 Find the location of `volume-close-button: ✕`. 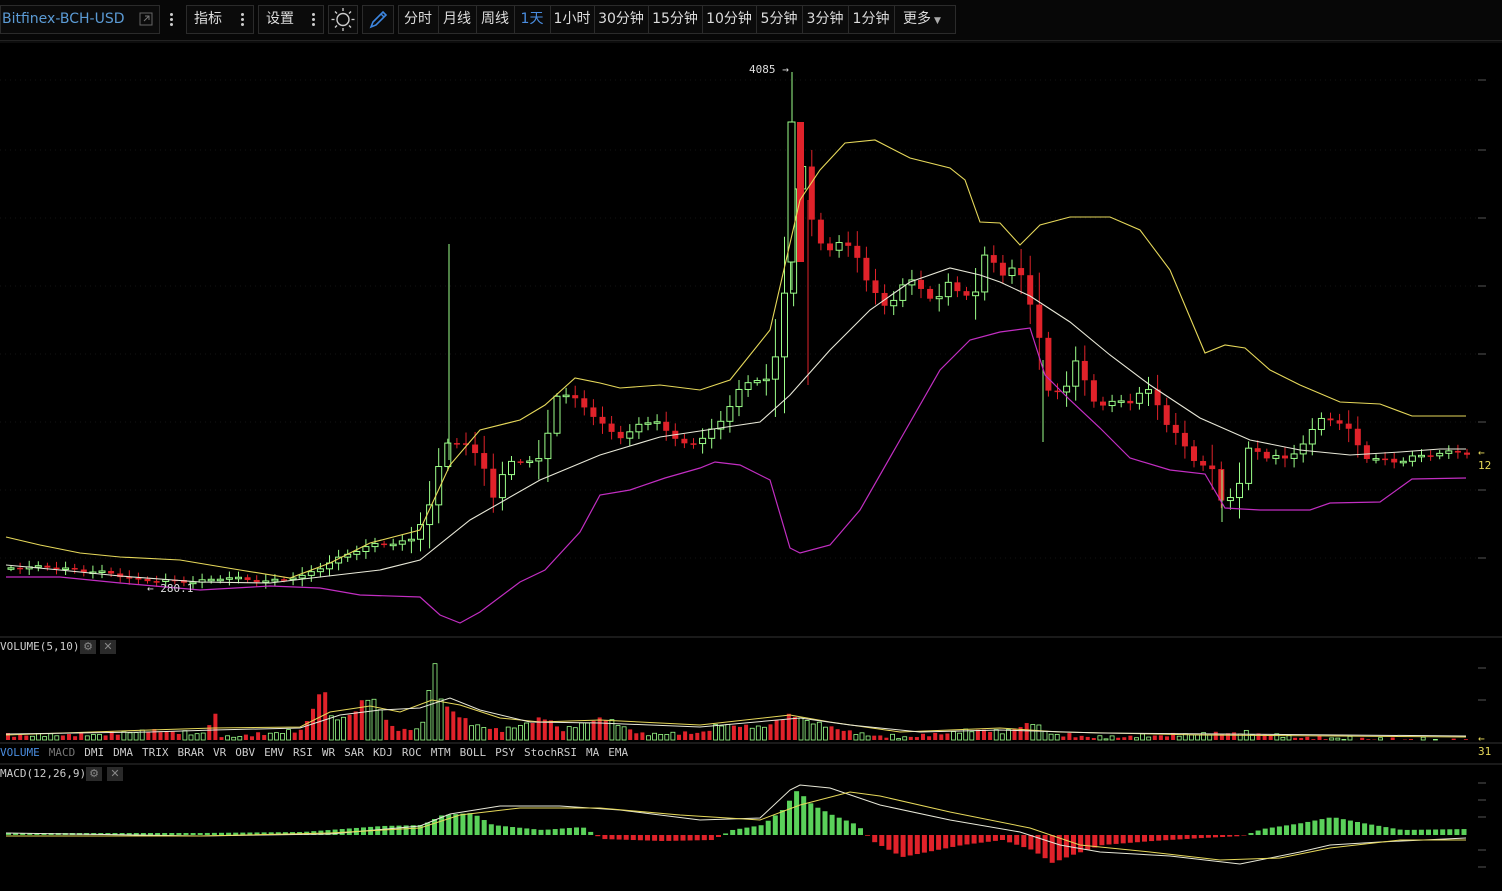

volume-close-button: ✕ is located at coordinates (108, 647).